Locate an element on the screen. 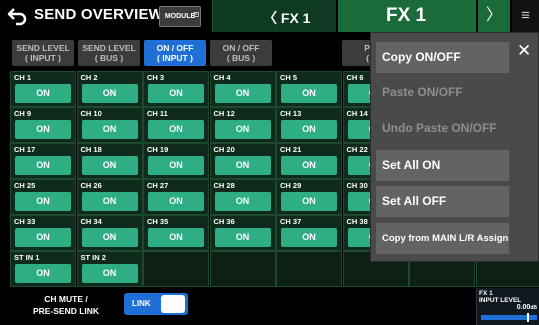  channel-cell: CH 26 ON is located at coordinates (109, 197).